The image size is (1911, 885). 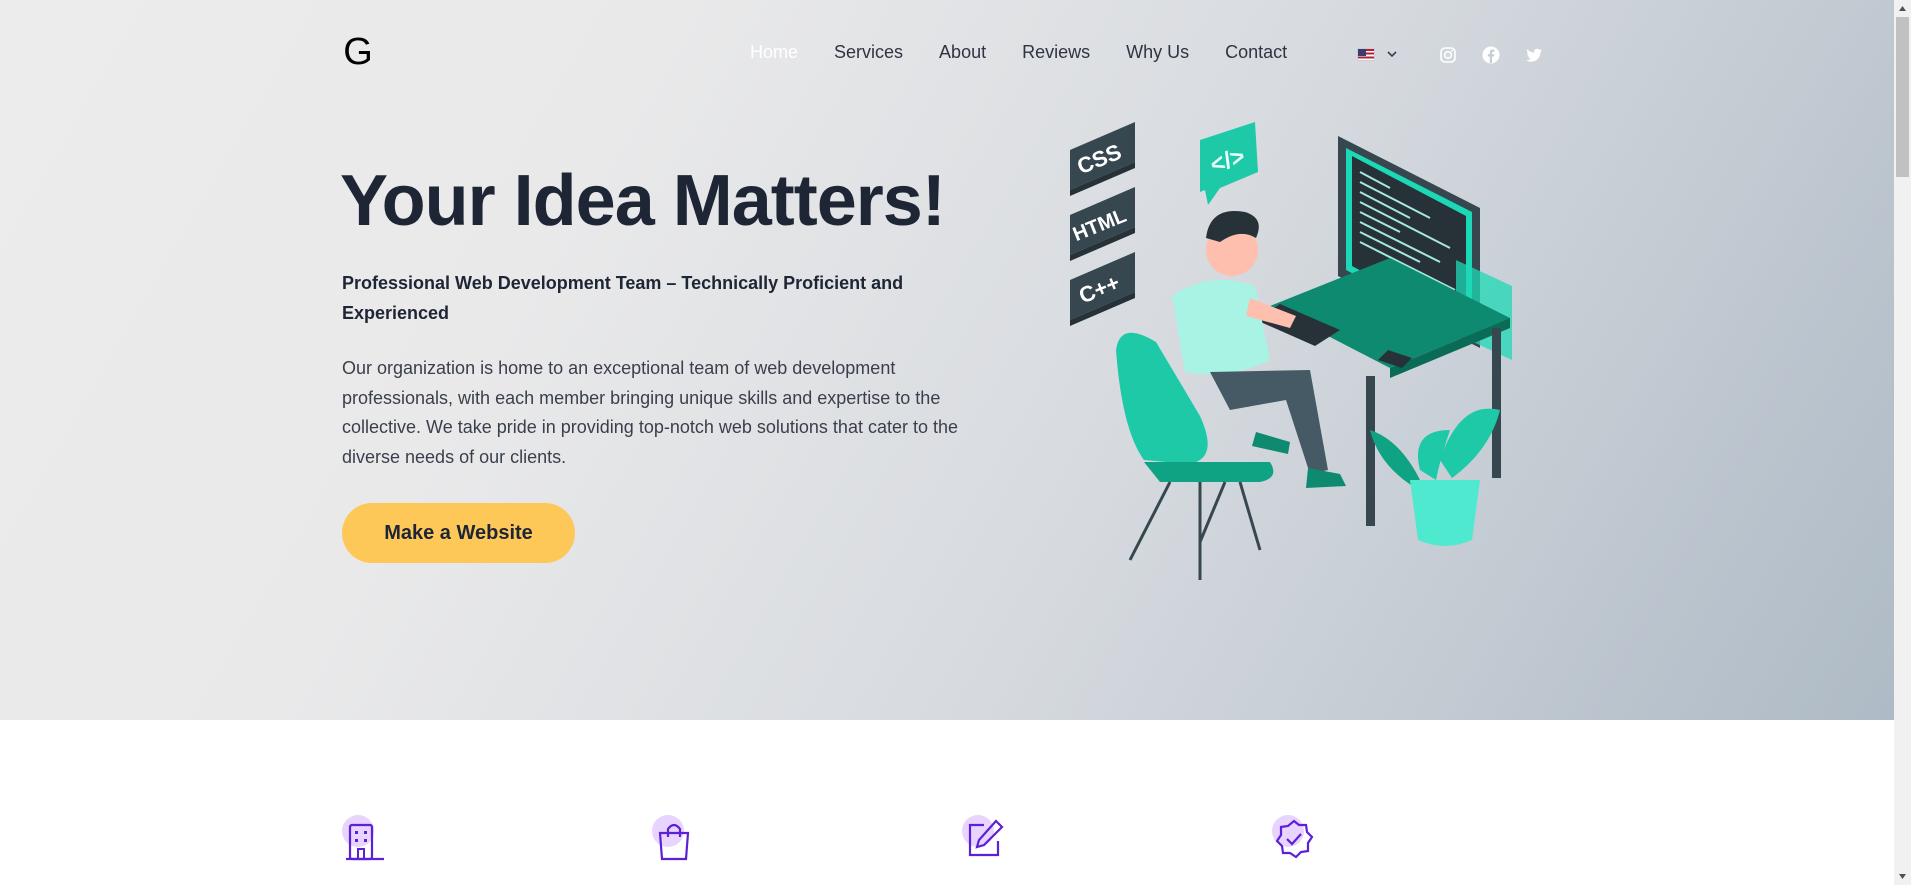 I want to click on shopping-bag-icon, so click(x=671, y=838).